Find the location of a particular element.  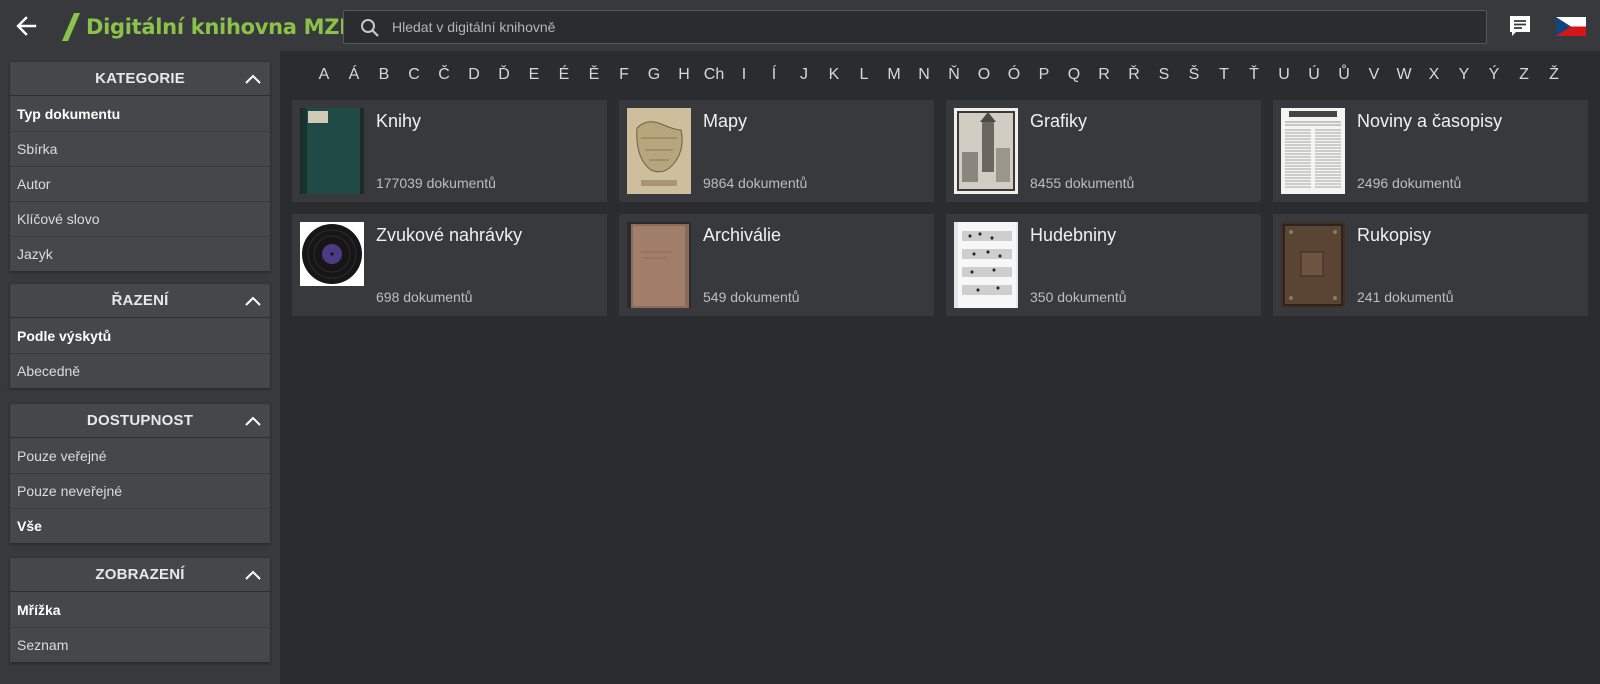

view-item-list: Seznam is located at coordinates (140, 644).